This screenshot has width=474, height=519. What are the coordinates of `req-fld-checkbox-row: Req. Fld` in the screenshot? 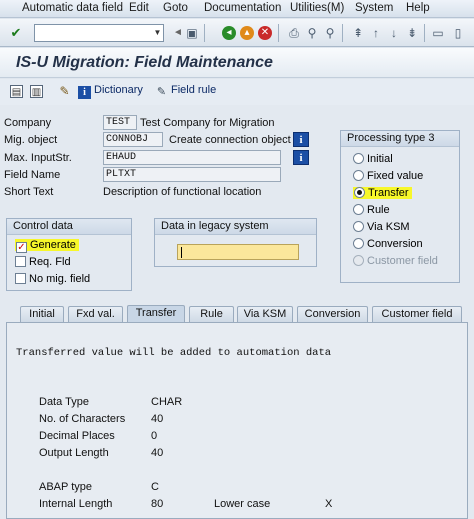 It's located at (43, 262).